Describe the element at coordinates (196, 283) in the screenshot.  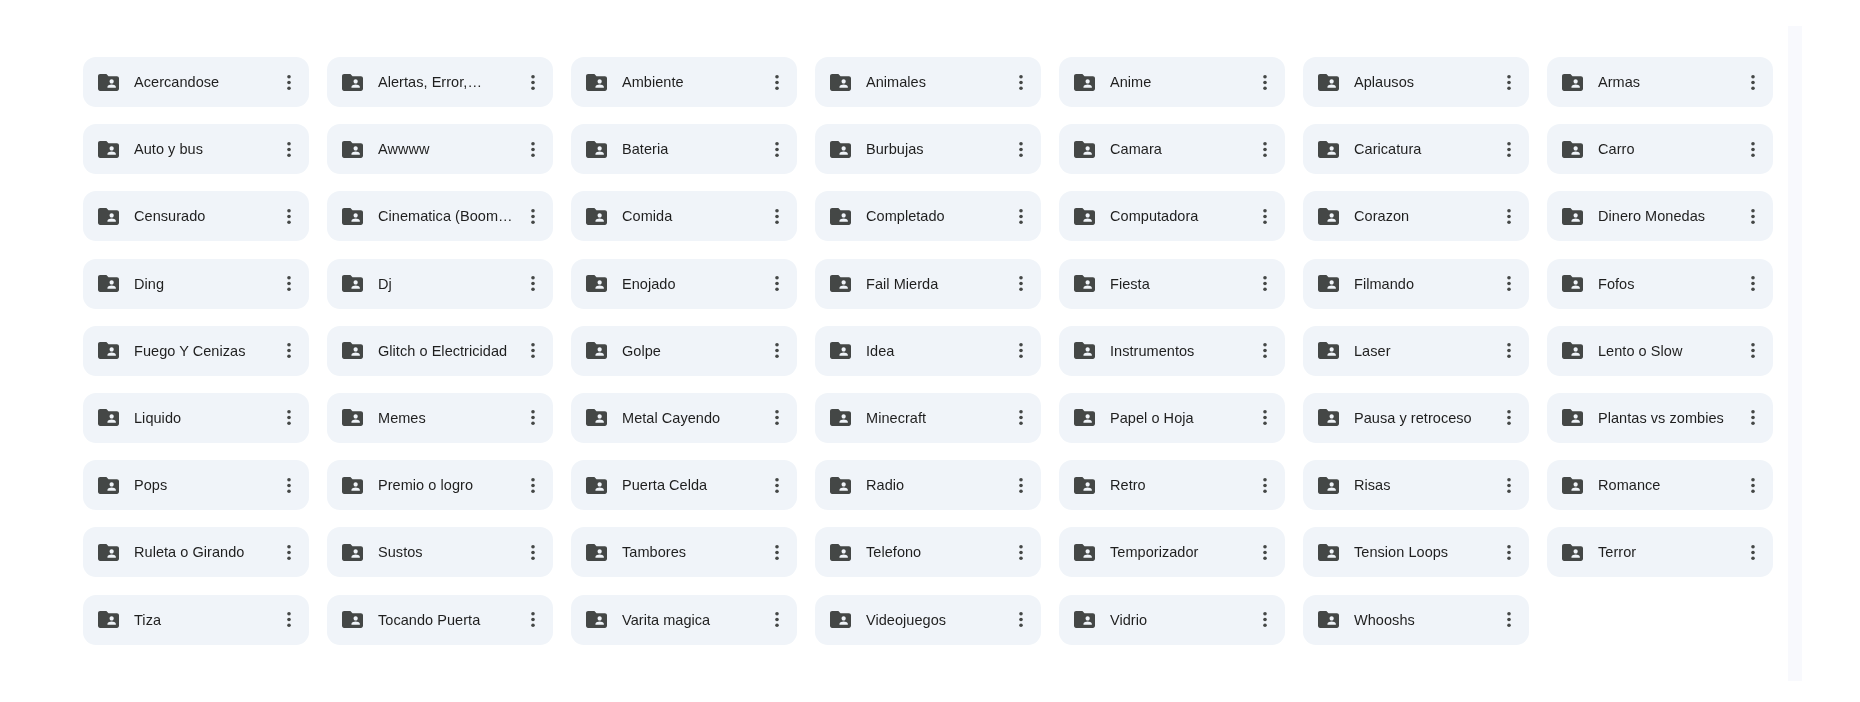
I see `folder-card: Ding` at that location.